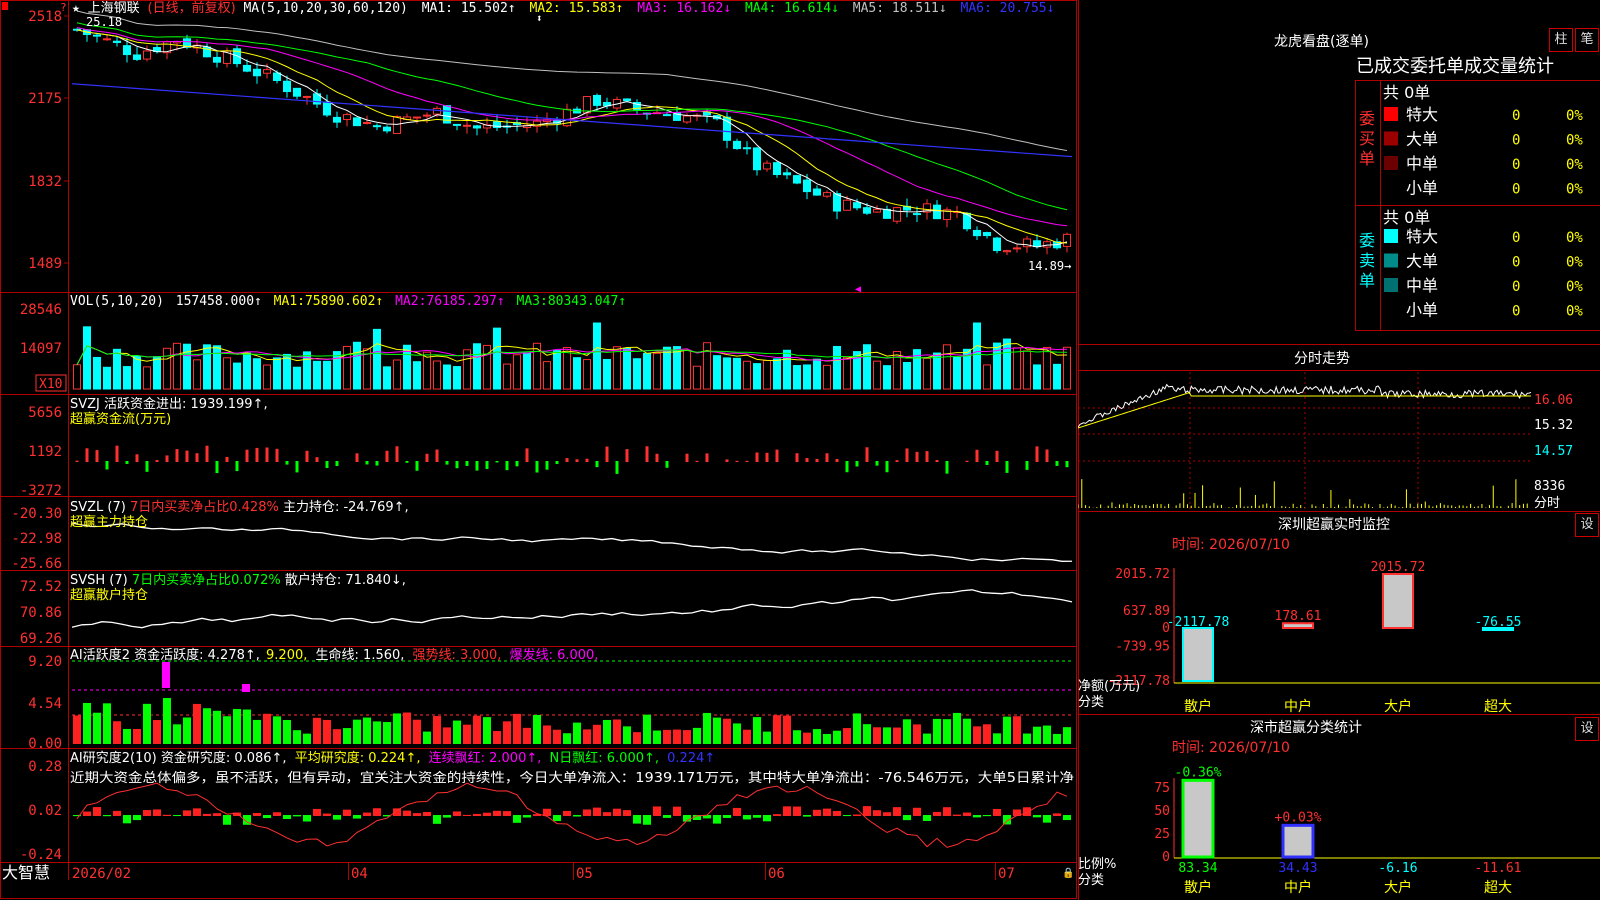 The image size is (1600, 900). I want to click on svzj-tick: 1192, so click(45, 452).